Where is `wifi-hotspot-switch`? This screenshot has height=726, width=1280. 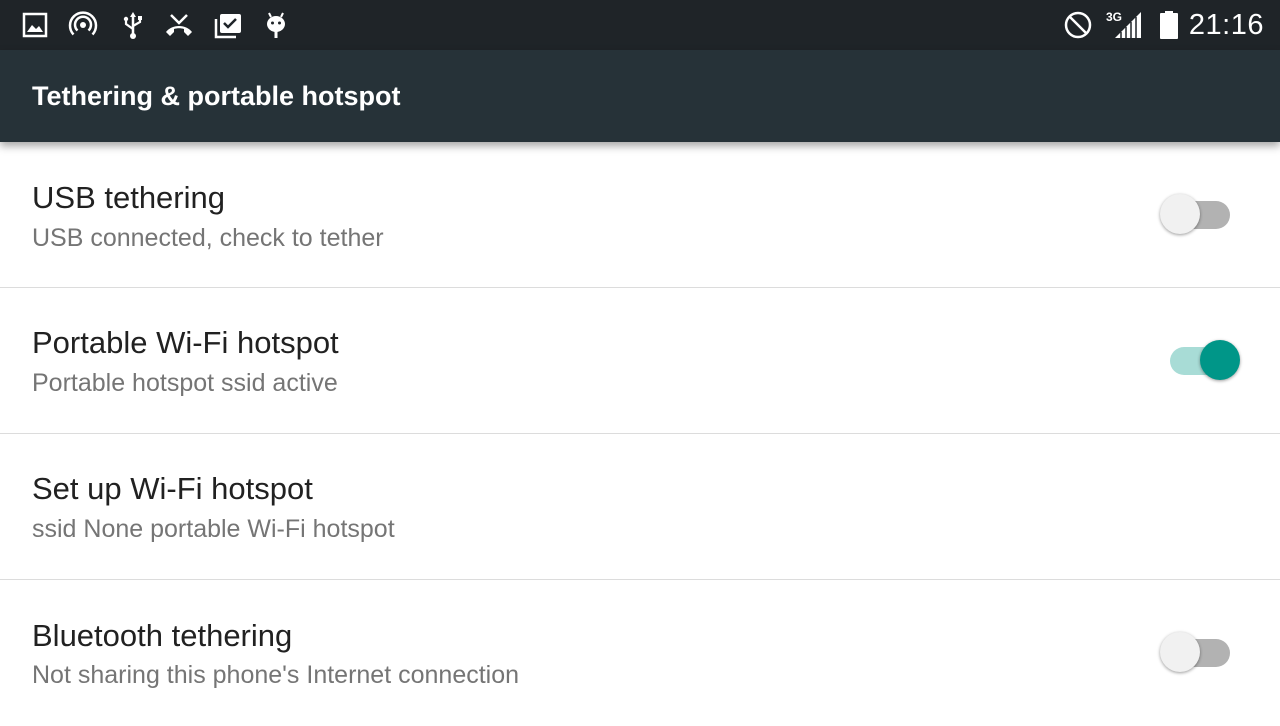 wifi-hotspot-switch is located at coordinates (1200, 360).